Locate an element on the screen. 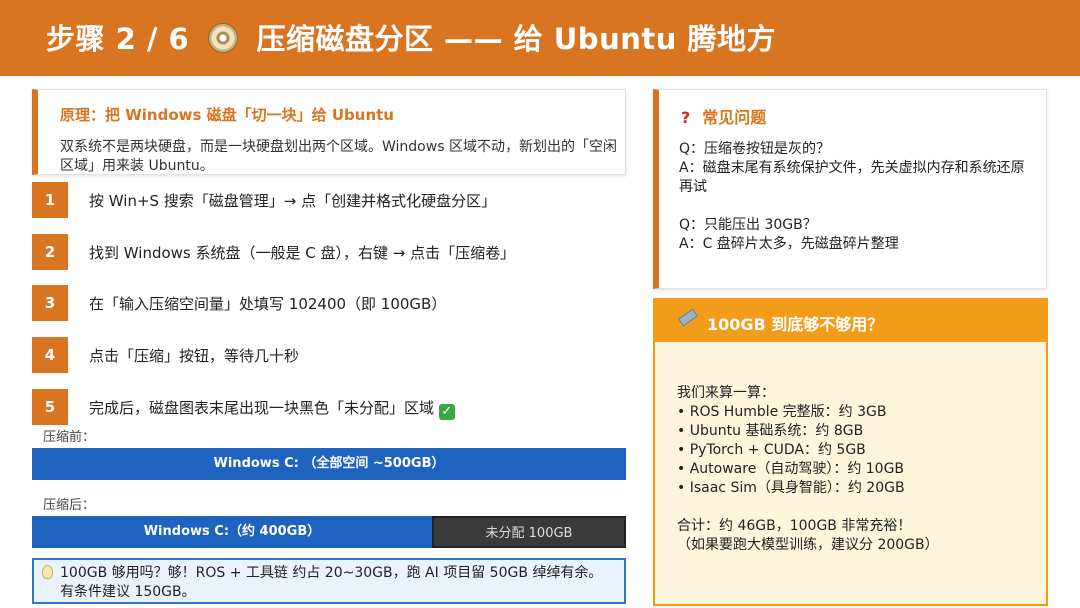 The width and height of the screenshot is (1080, 608). disc-icon is located at coordinates (222, 38).